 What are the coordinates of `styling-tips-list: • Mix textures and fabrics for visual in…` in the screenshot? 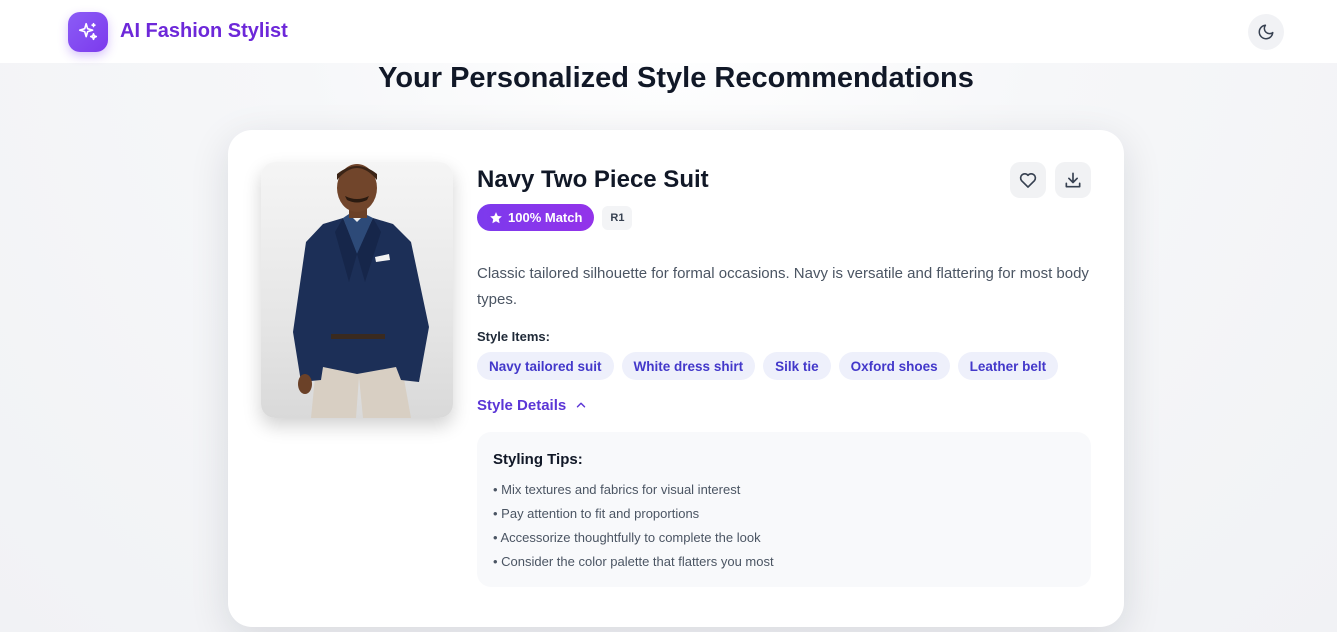 It's located at (784, 526).